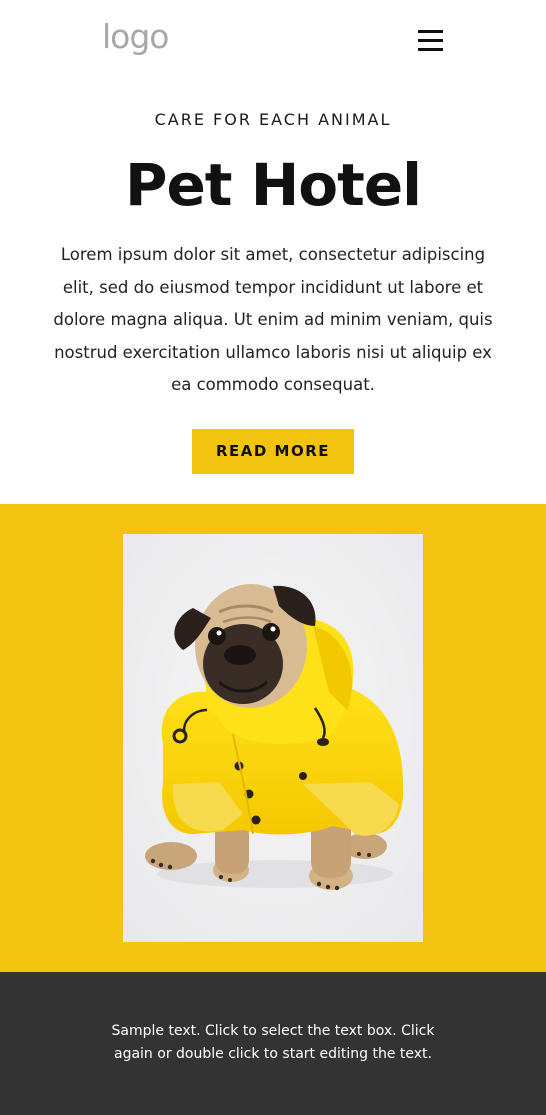  I want to click on read-more-button: READ MORE, so click(273, 451).